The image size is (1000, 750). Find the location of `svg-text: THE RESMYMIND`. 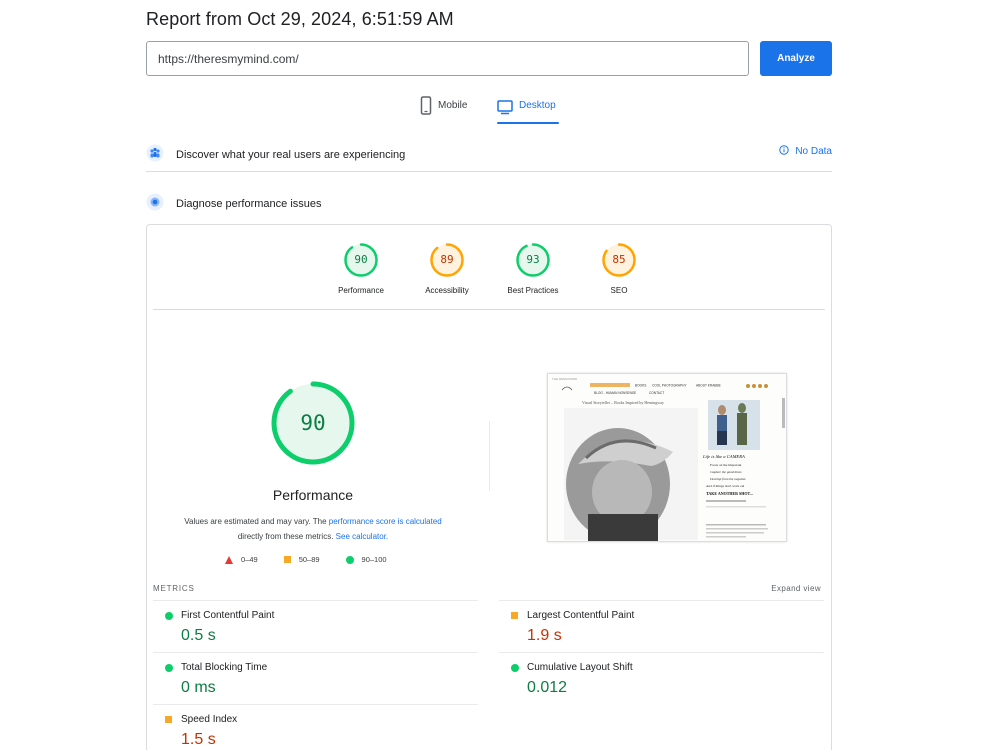

svg-text: THE RESMYMIND is located at coordinates (565, 379).